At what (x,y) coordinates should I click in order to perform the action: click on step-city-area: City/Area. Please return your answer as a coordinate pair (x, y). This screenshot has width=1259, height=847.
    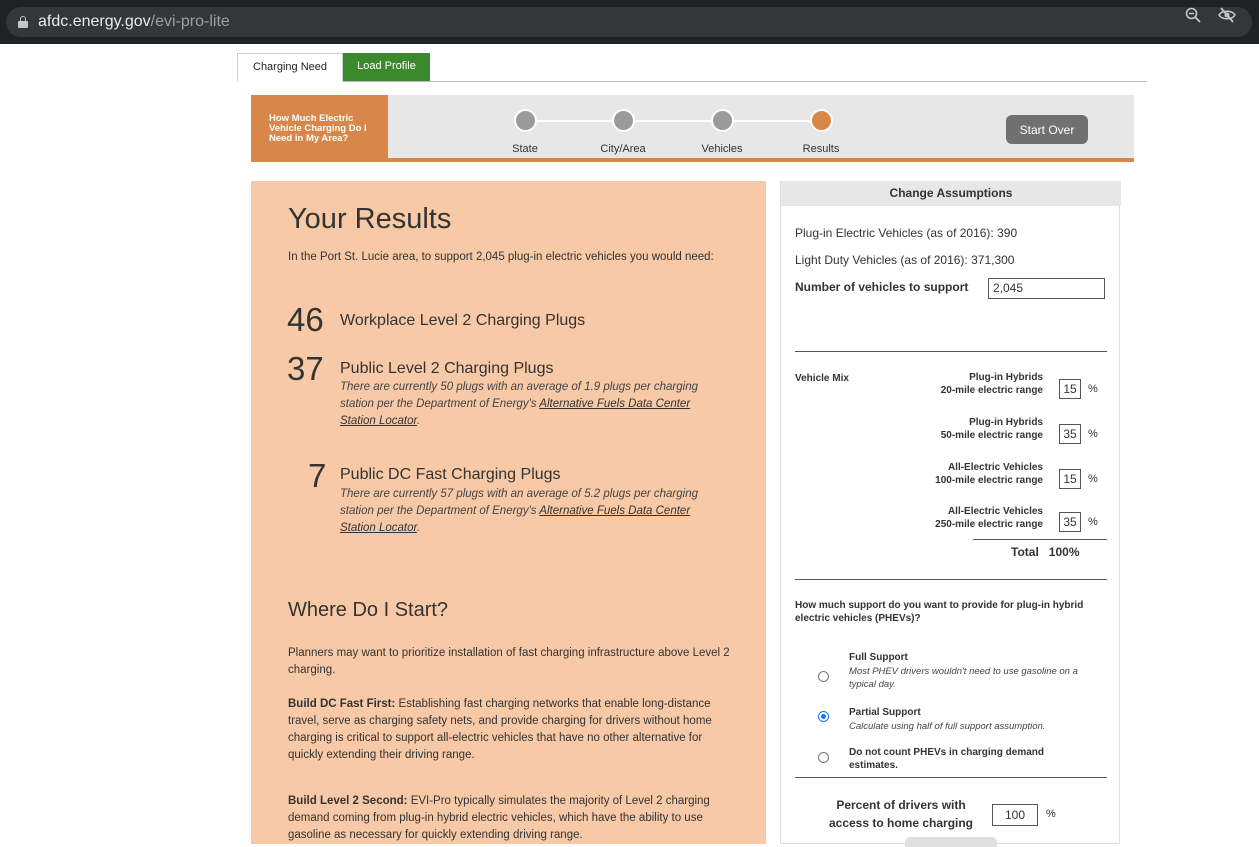
    Looking at the image, I should click on (623, 132).